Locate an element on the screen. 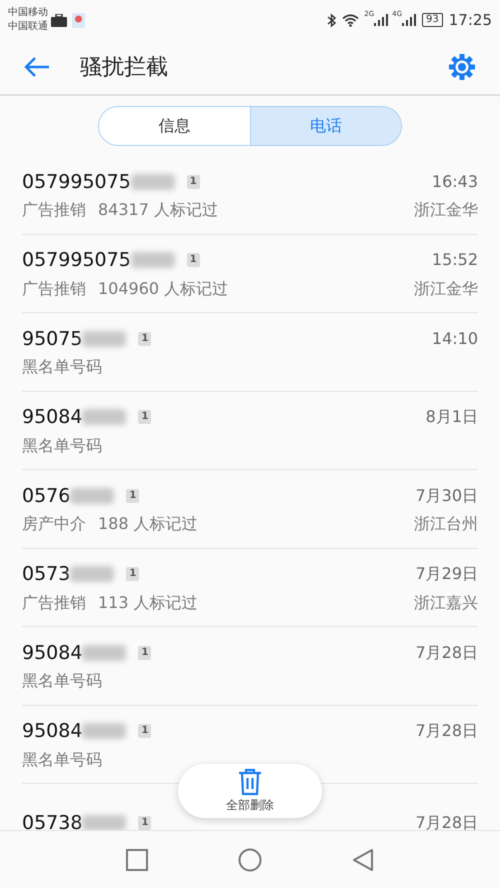  delete-all-button: 全部删除 is located at coordinates (250, 791).